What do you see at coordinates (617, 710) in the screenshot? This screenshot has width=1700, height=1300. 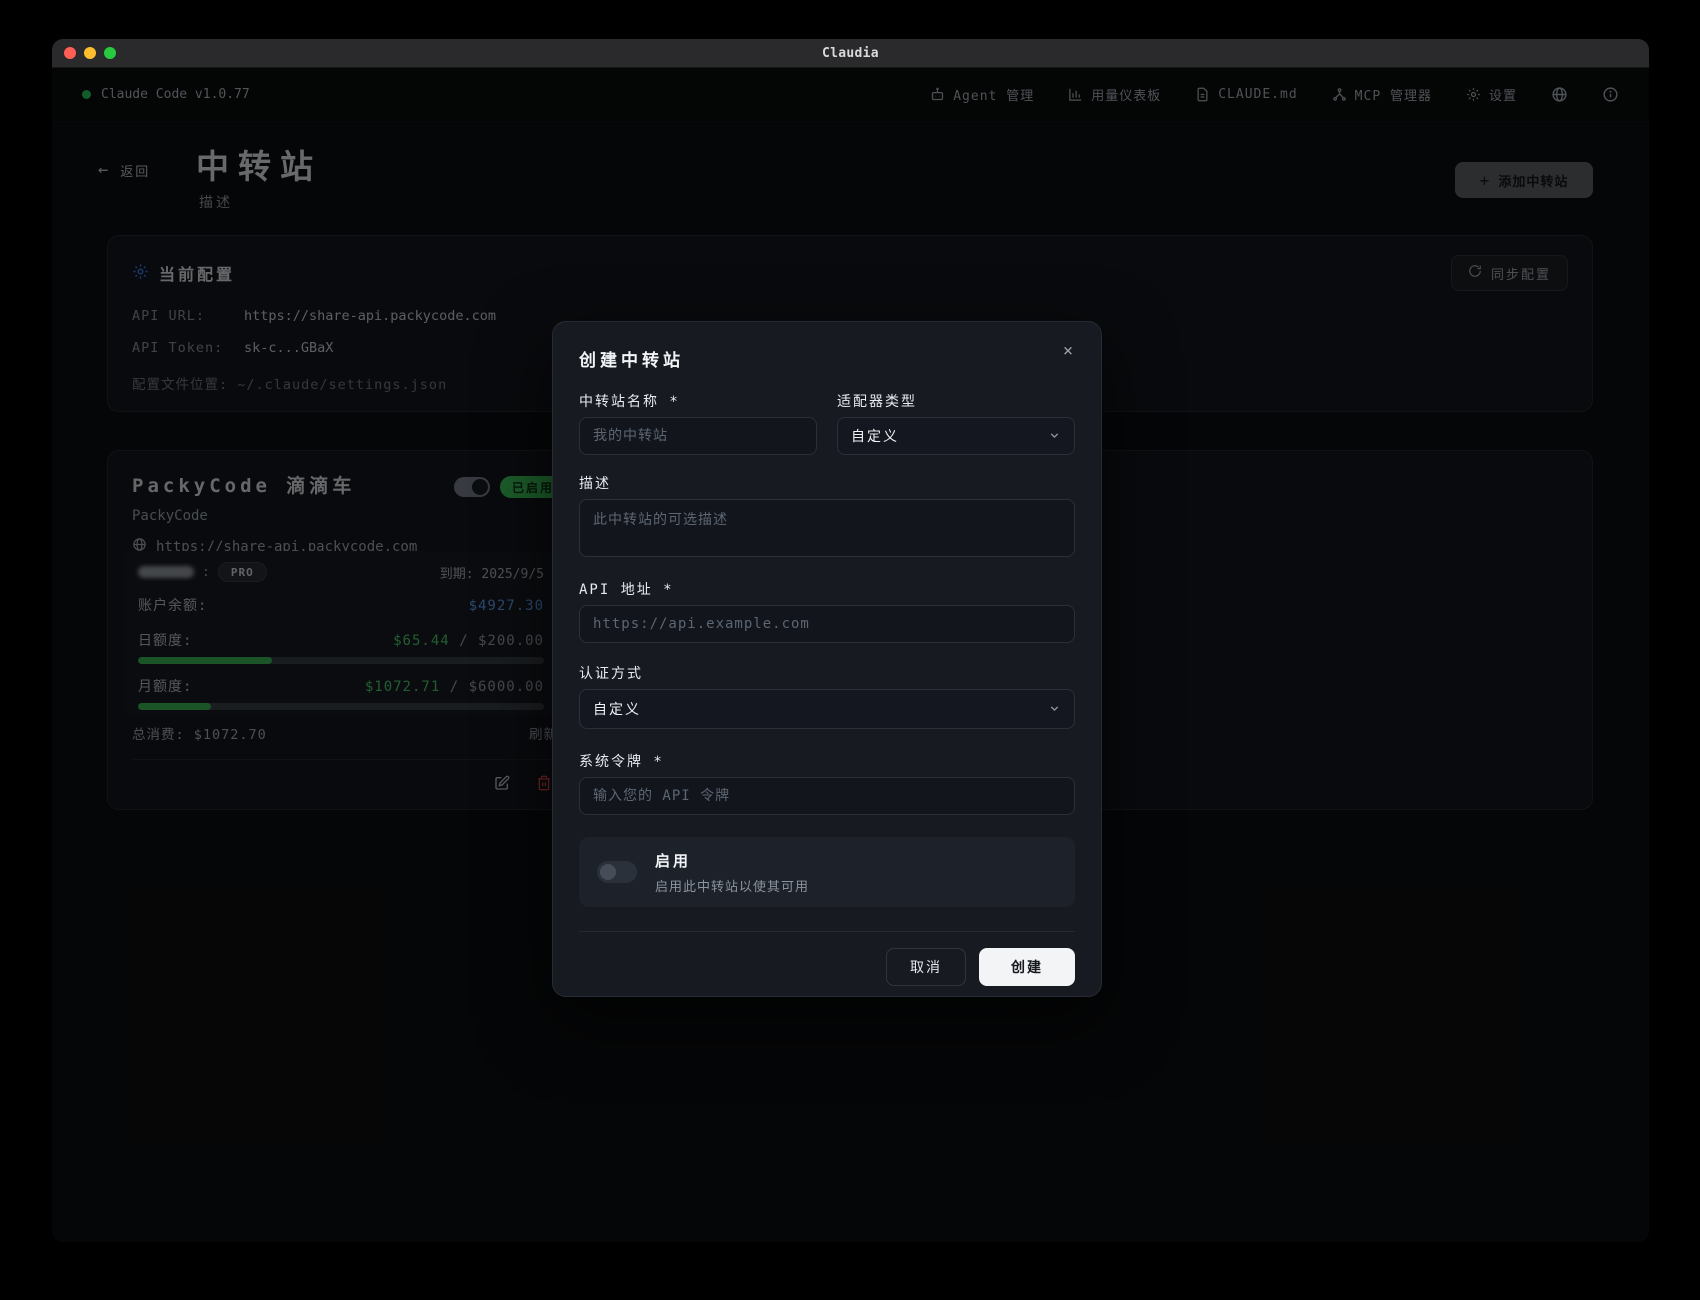 I see `auth-selected-value: 自定义` at bounding box center [617, 710].